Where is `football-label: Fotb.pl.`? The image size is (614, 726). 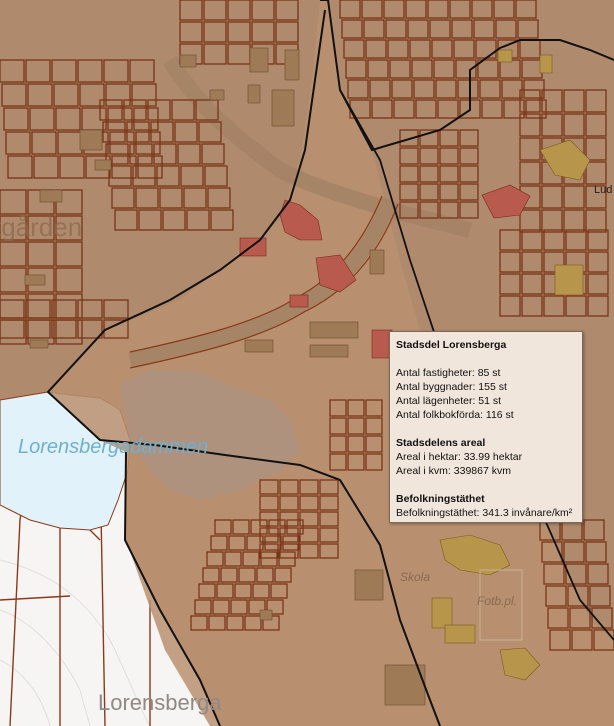
football-label: Fotb.pl. is located at coordinates (497, 601).